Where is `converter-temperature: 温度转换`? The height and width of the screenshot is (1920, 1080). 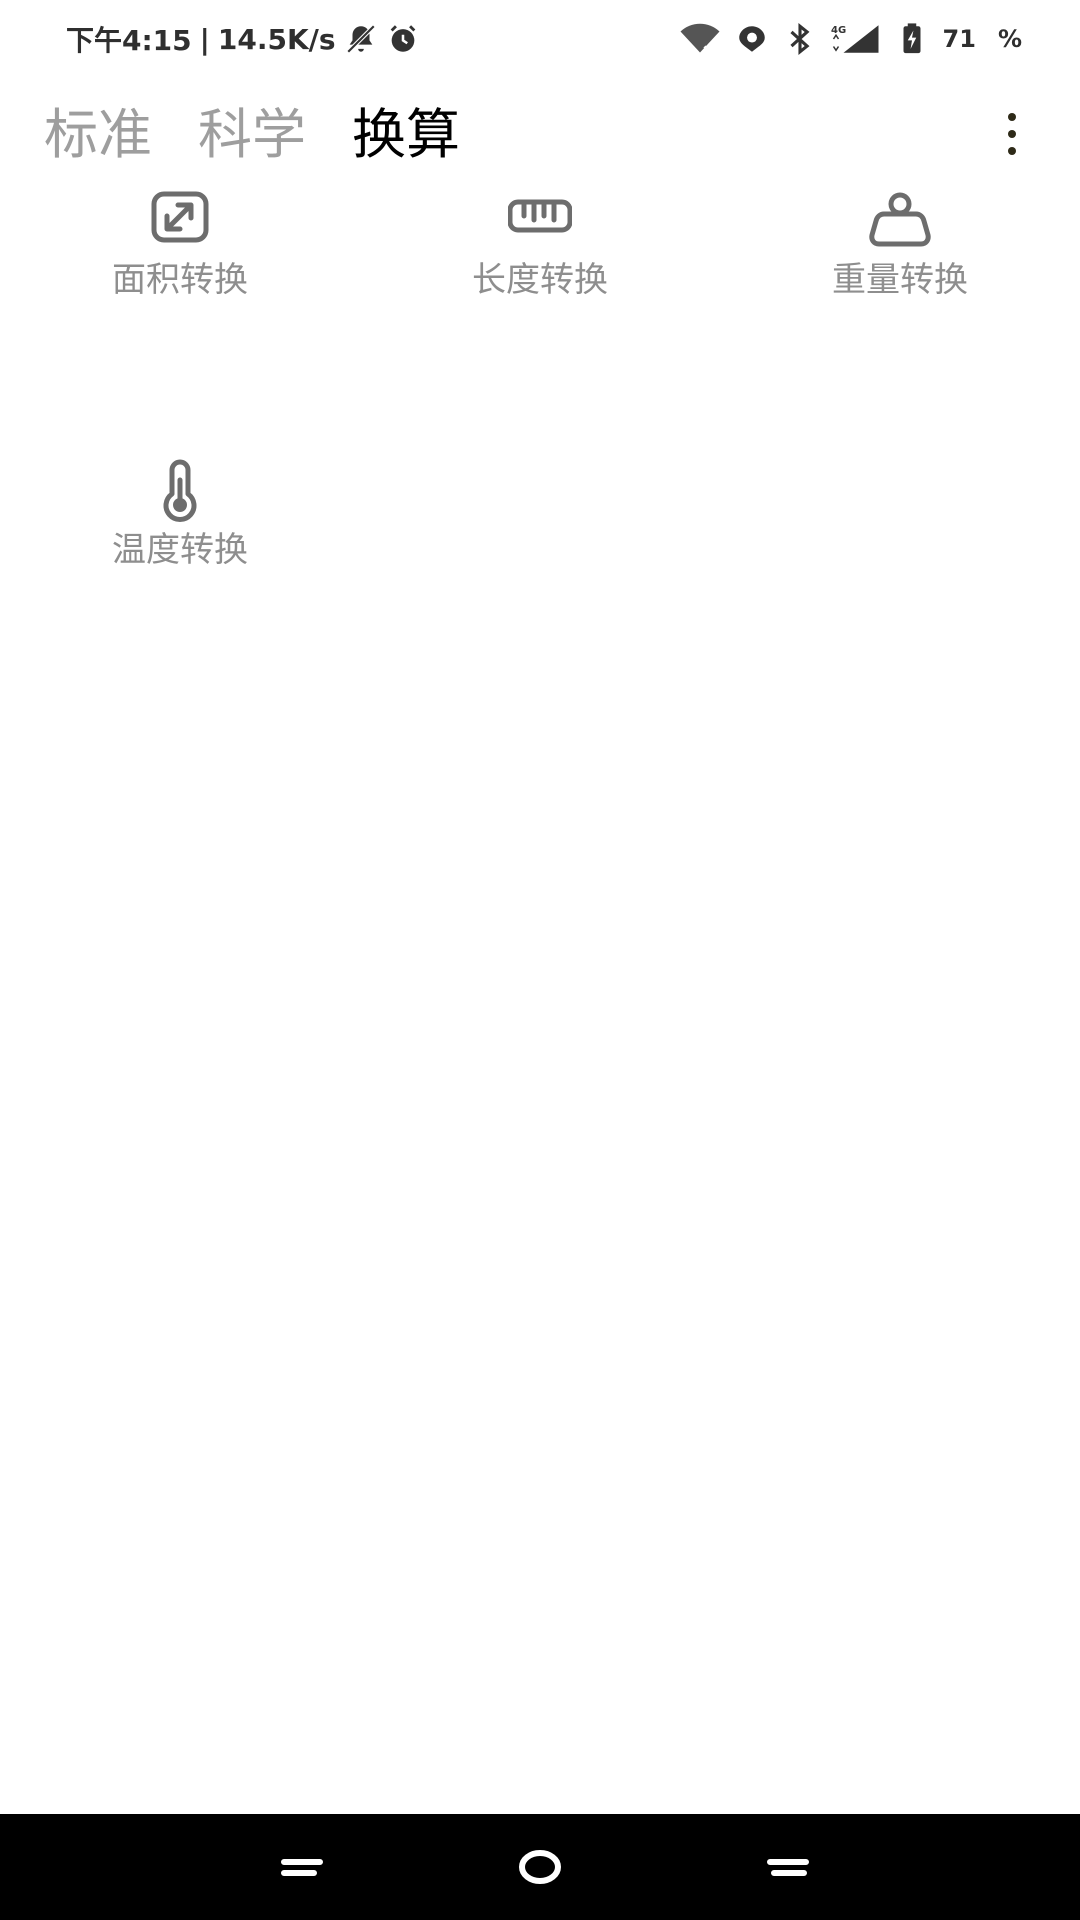
converter-temperature: 温度转换 is located at coordinates (180, 585).